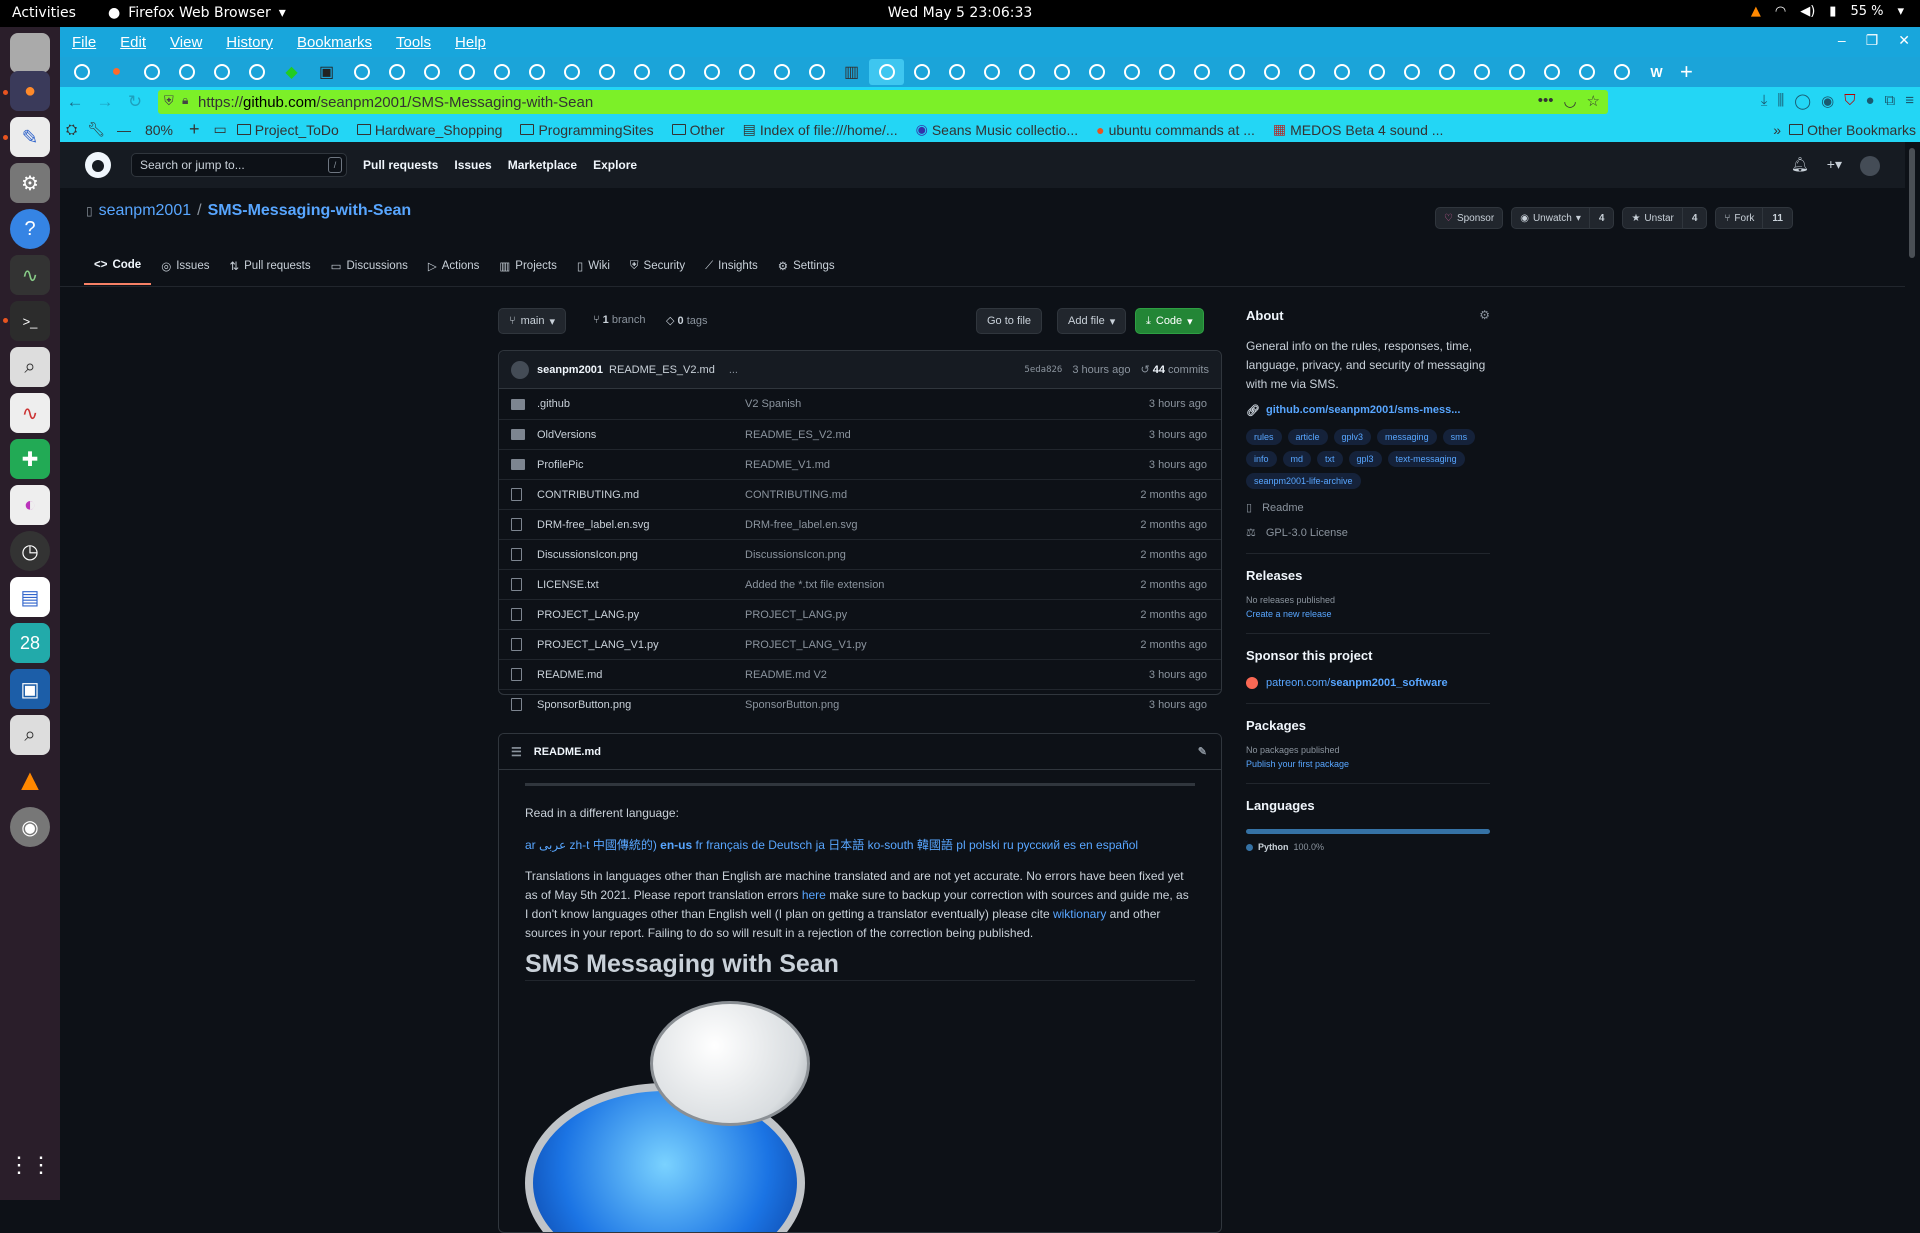  I want to click on nav-issues: Issues, so click(472, 165).